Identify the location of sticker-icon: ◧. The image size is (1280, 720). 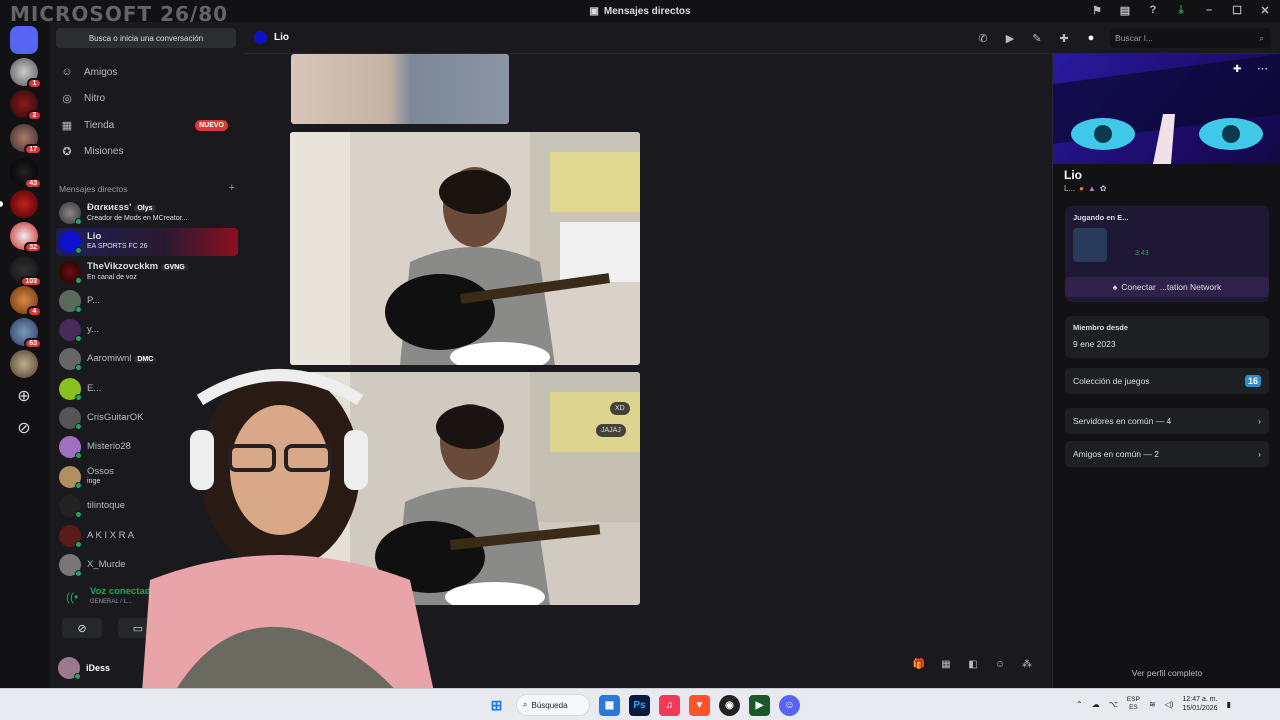
(973, 664).